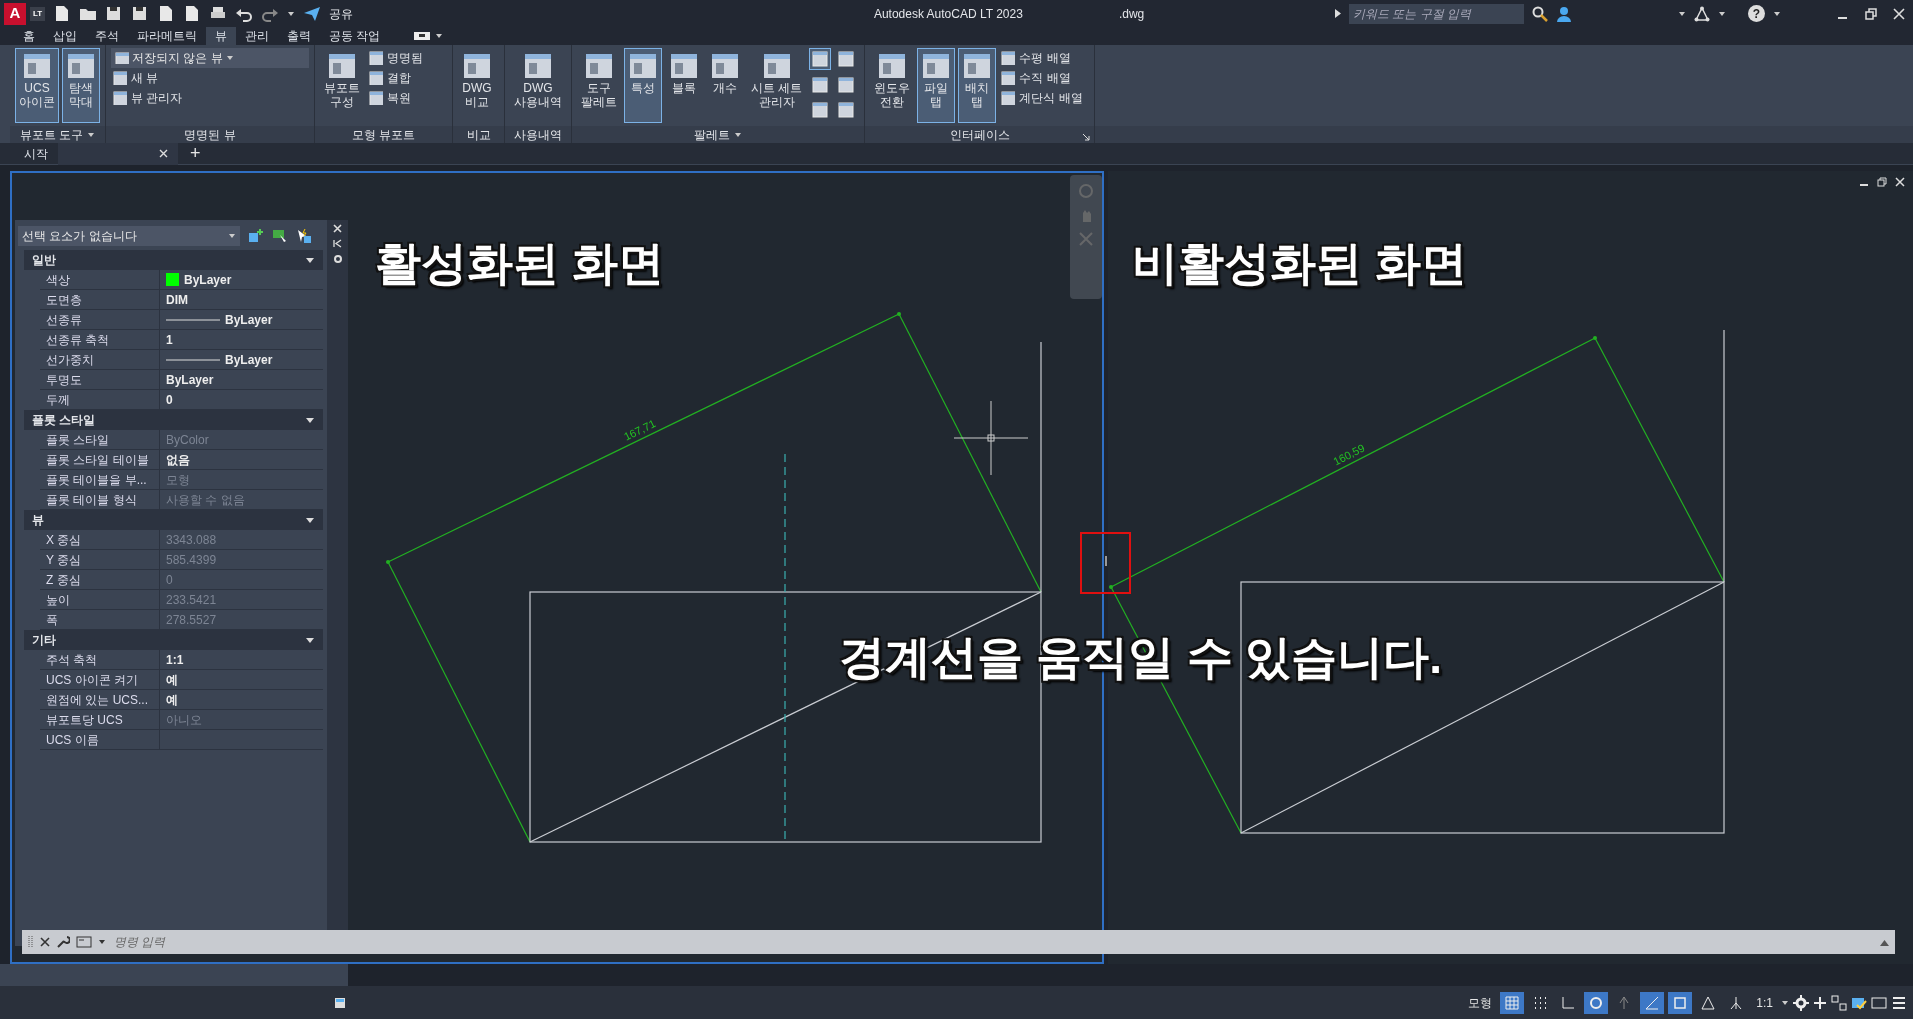 The width and height of the screenshot is (1913, 1019). I want to click on ribbon-button: 뷰포트 구성, so click(342, 85).